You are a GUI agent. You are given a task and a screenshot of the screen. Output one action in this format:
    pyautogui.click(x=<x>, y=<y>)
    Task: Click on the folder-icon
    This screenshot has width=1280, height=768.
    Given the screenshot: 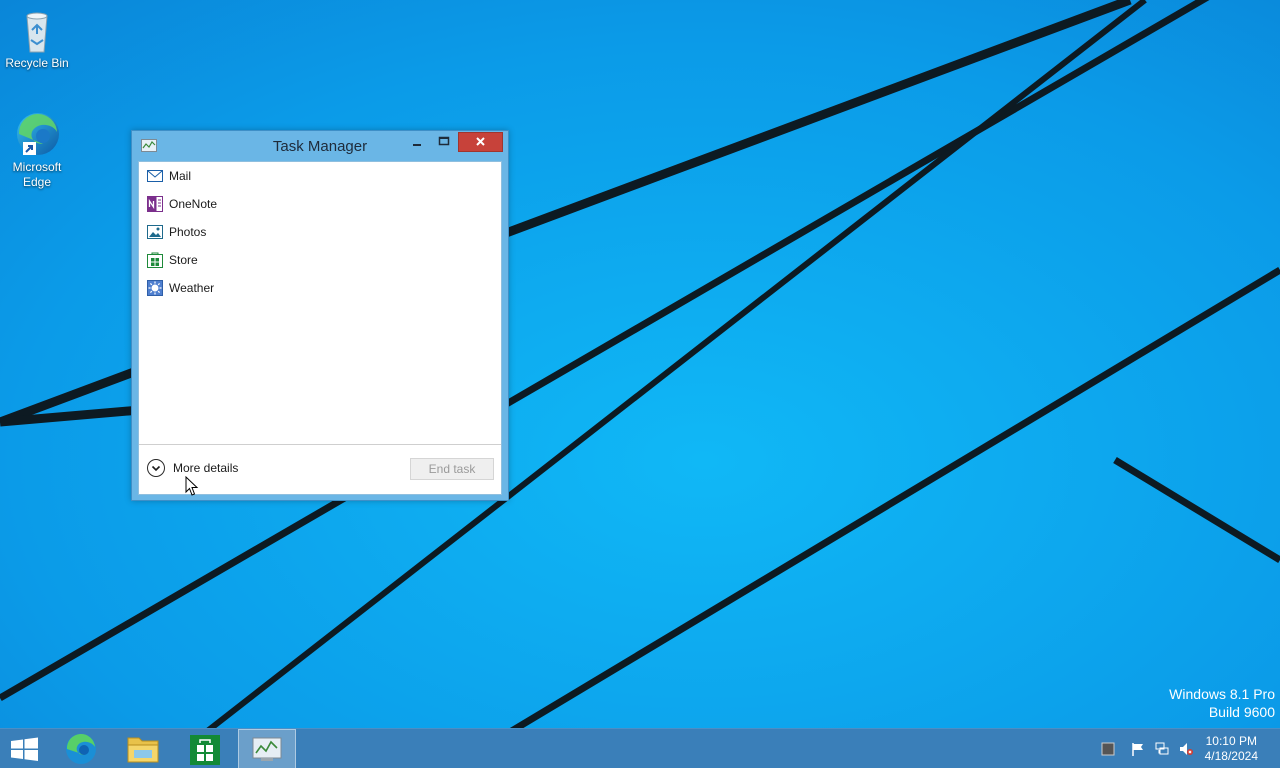 What is the action you would take?
    pyautogui.click(x=143, y=750)
    